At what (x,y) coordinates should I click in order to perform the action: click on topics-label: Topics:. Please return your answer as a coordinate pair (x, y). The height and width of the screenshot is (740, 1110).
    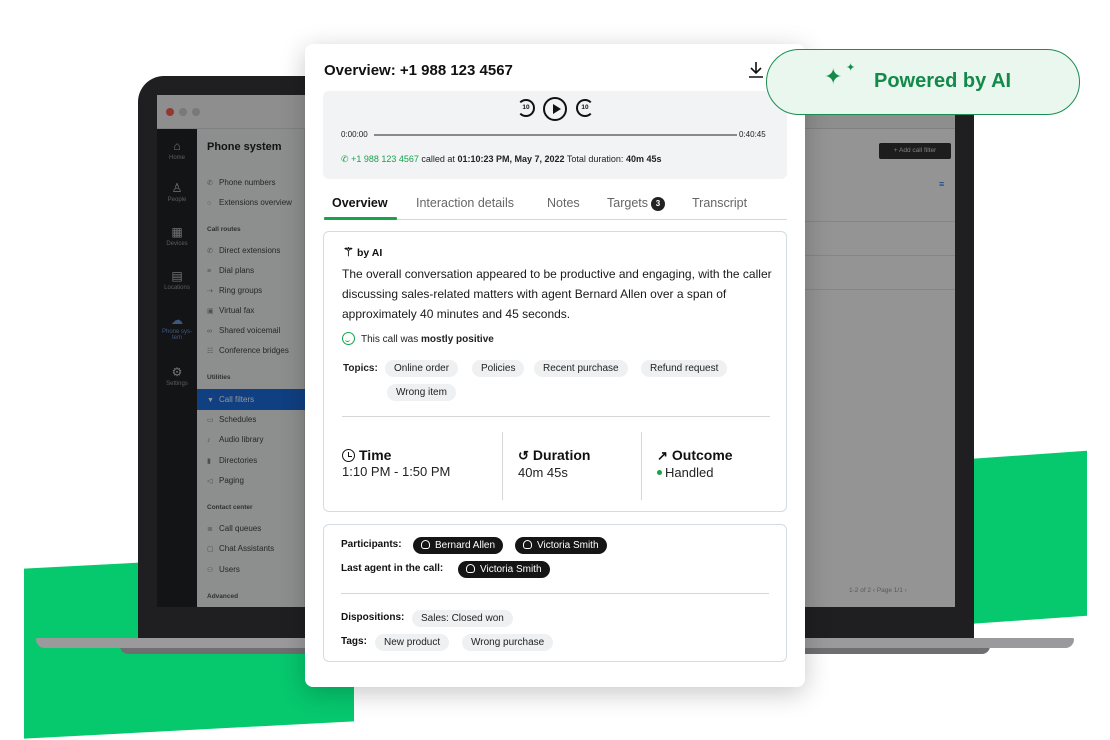
    Looking at the image, I should click on (360, 368).